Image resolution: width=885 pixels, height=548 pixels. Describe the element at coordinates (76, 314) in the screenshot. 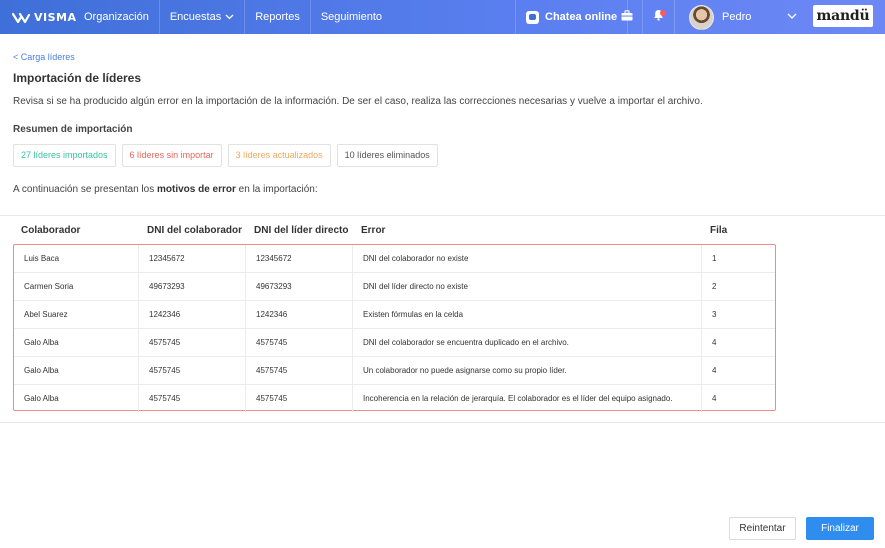

I see `cell-colaborador: Abel Suarez` at that location.